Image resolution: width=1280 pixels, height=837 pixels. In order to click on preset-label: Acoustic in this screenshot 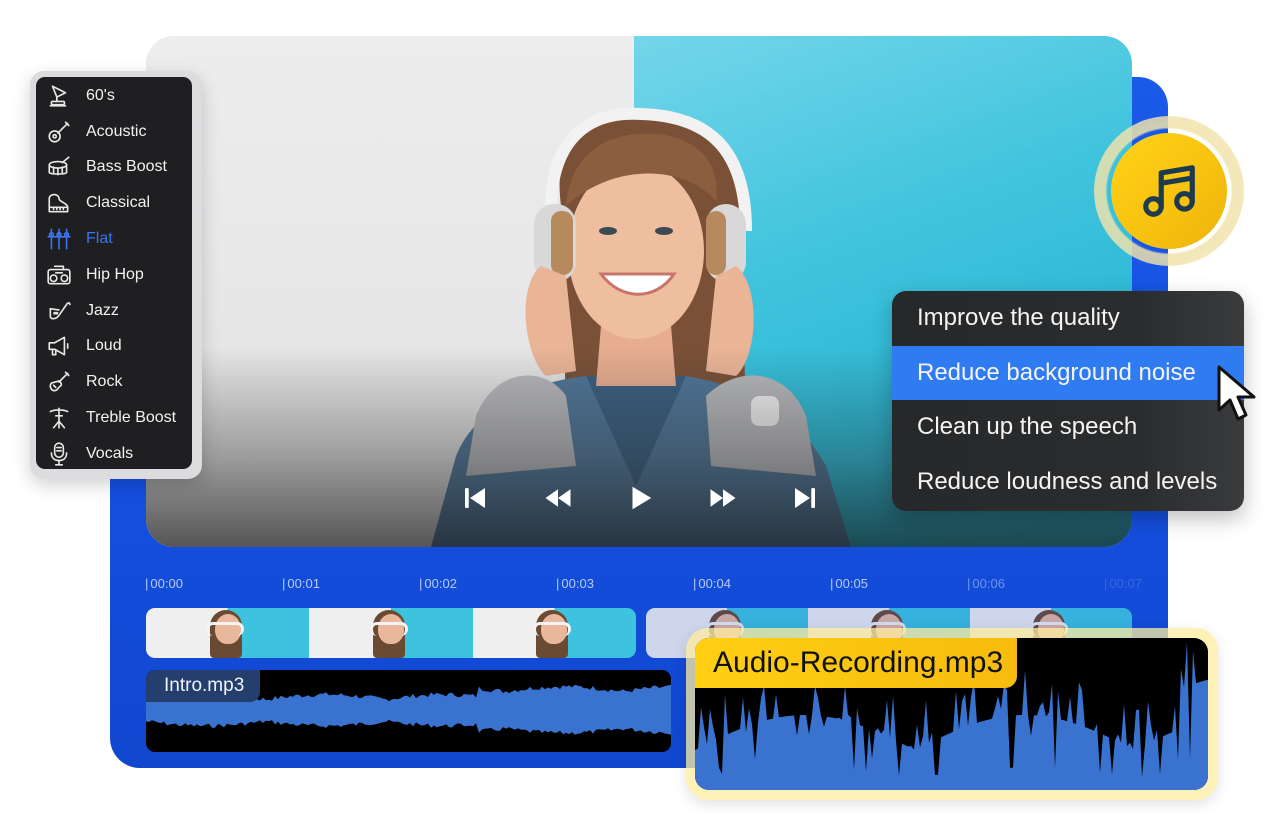, I will do `click(116, 131)`.